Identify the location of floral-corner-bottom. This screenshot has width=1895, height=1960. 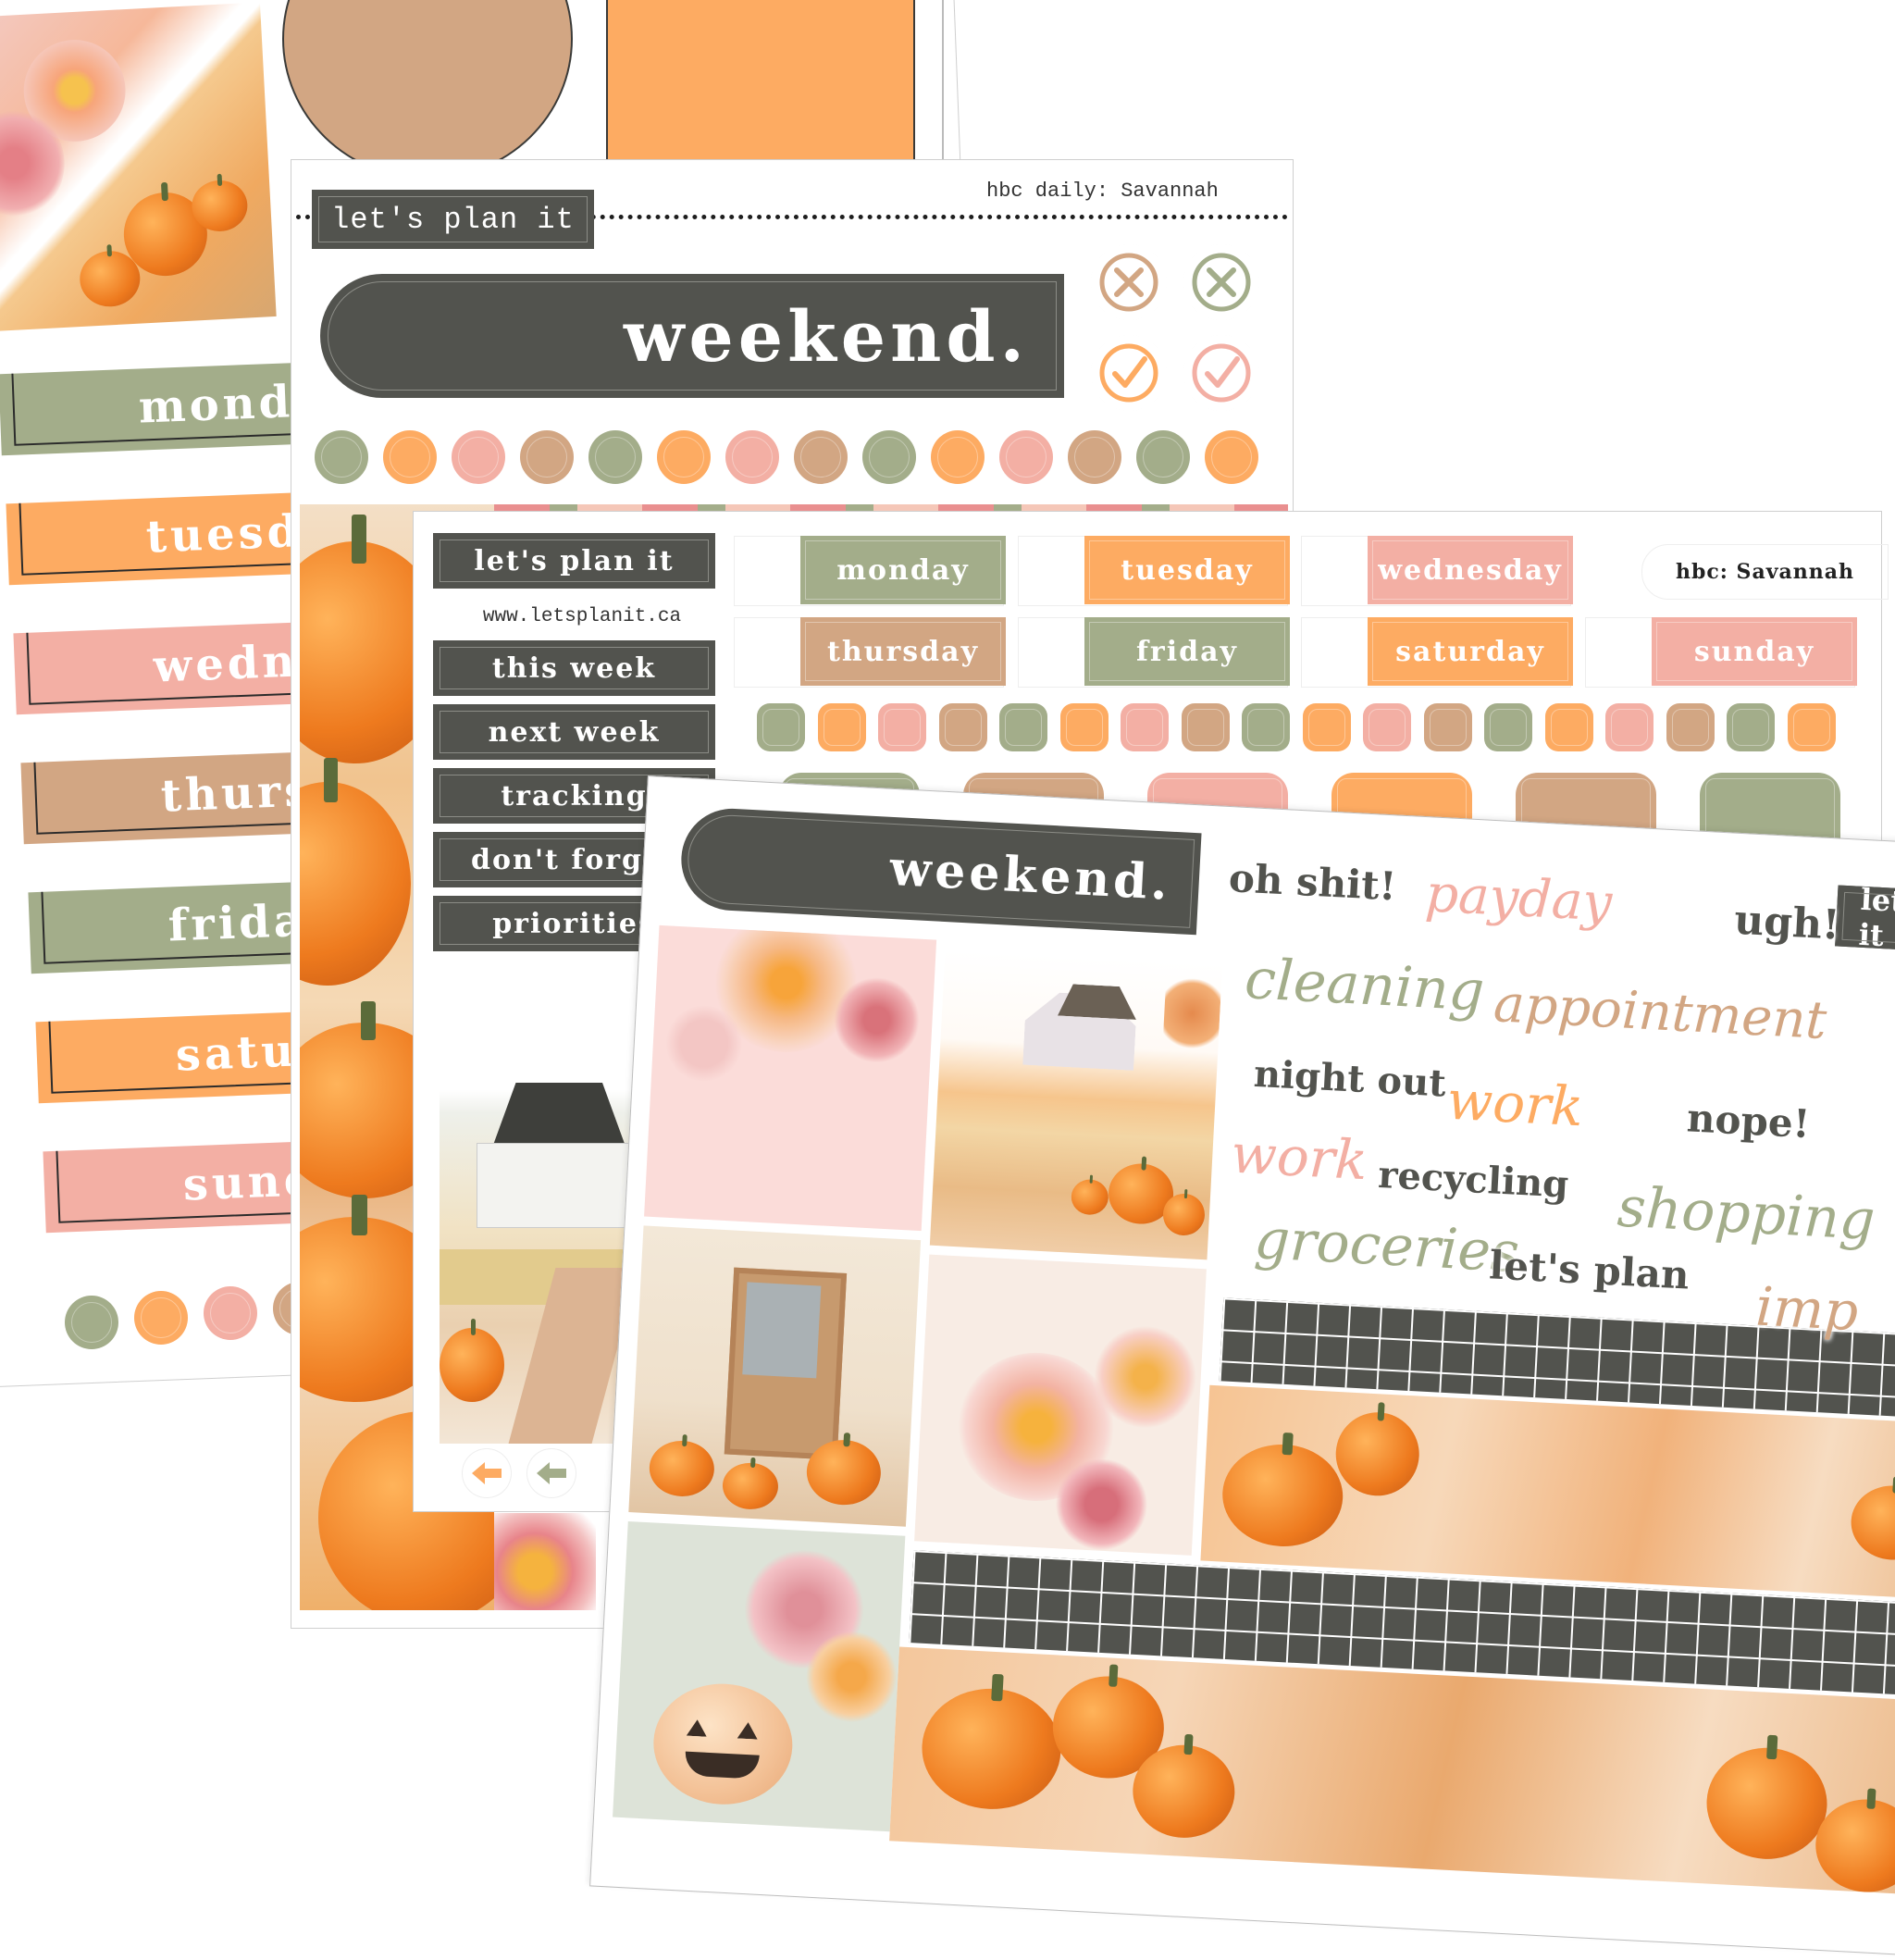
(545, 1561).